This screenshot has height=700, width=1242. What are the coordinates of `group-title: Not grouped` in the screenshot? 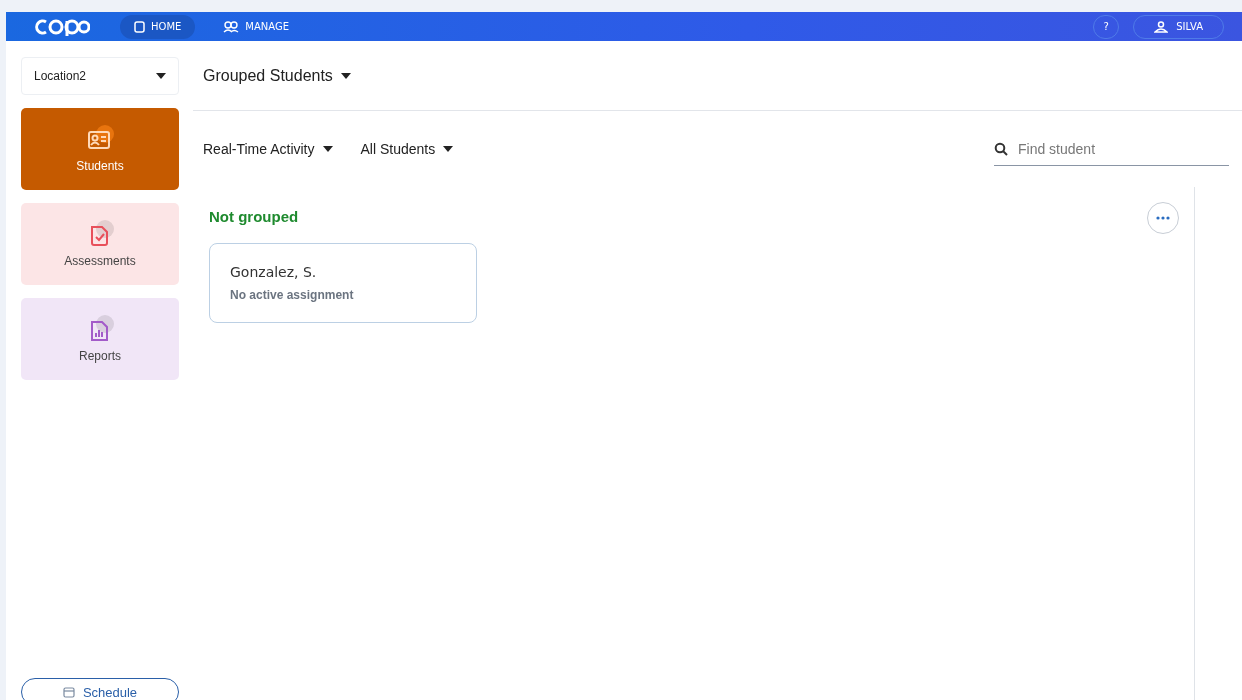 It's located at (254, 216).